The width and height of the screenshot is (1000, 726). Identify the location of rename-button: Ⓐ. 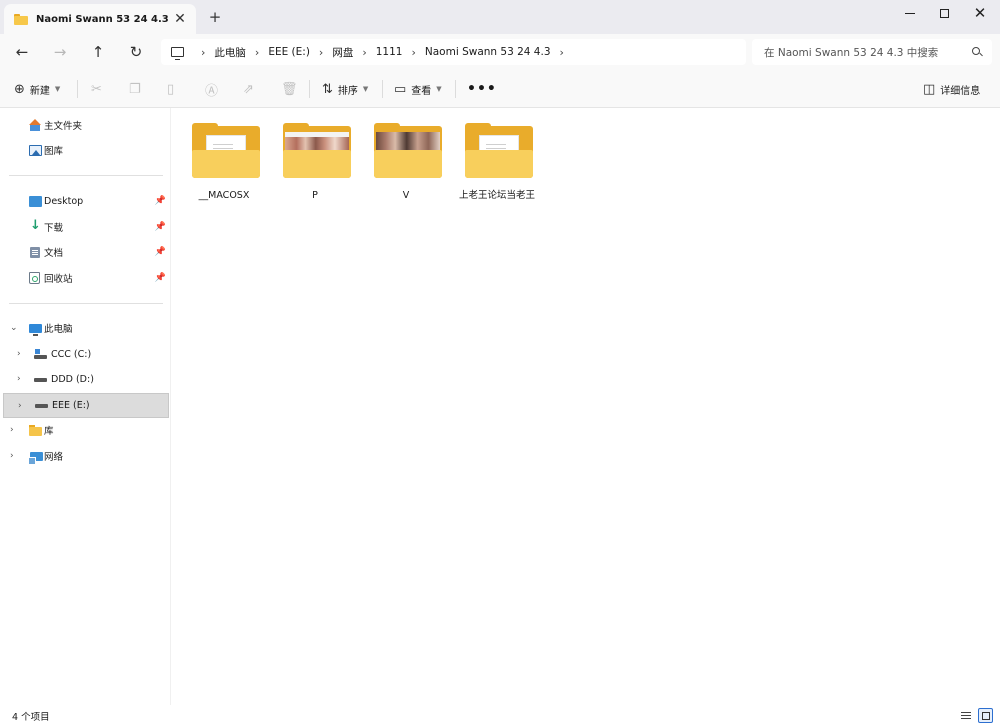
(214, 89).